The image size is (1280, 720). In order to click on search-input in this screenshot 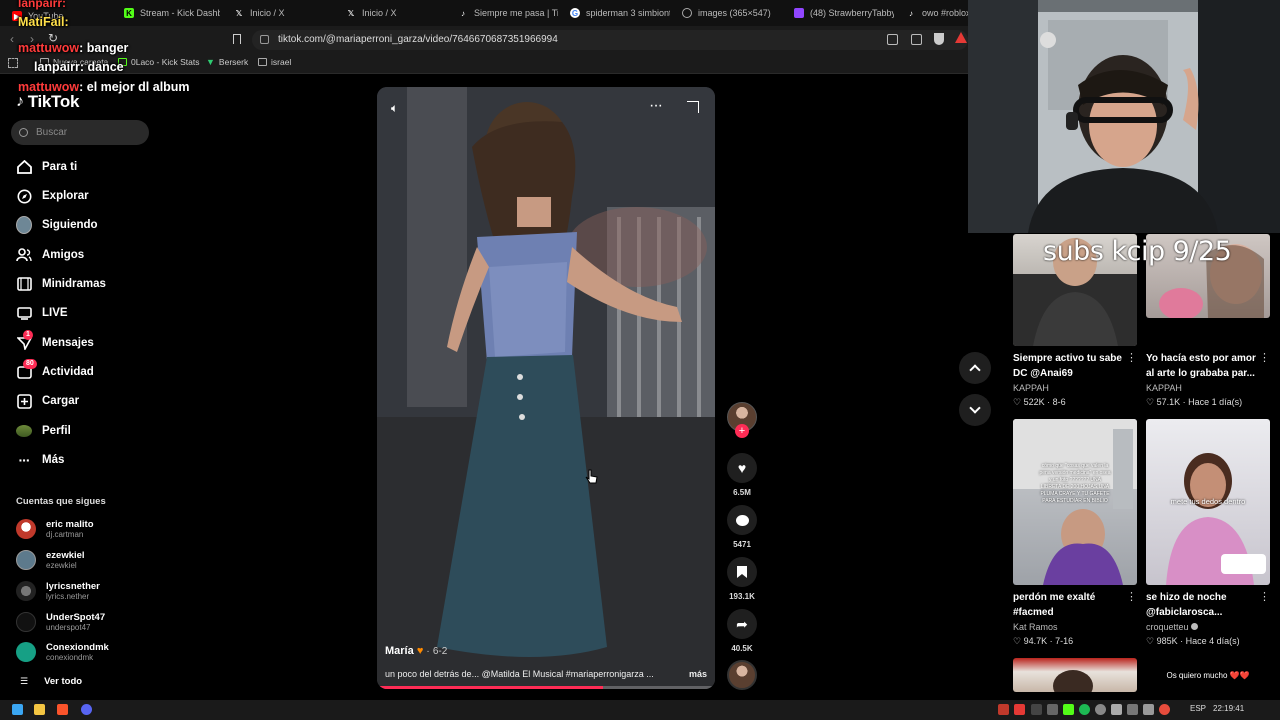, I will do `click(86, 132)`.